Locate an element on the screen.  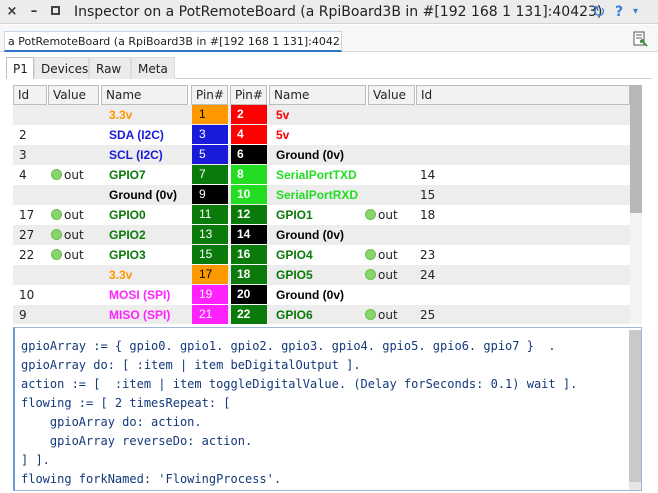
table-scrollbar is located at coordinates (636, 204).